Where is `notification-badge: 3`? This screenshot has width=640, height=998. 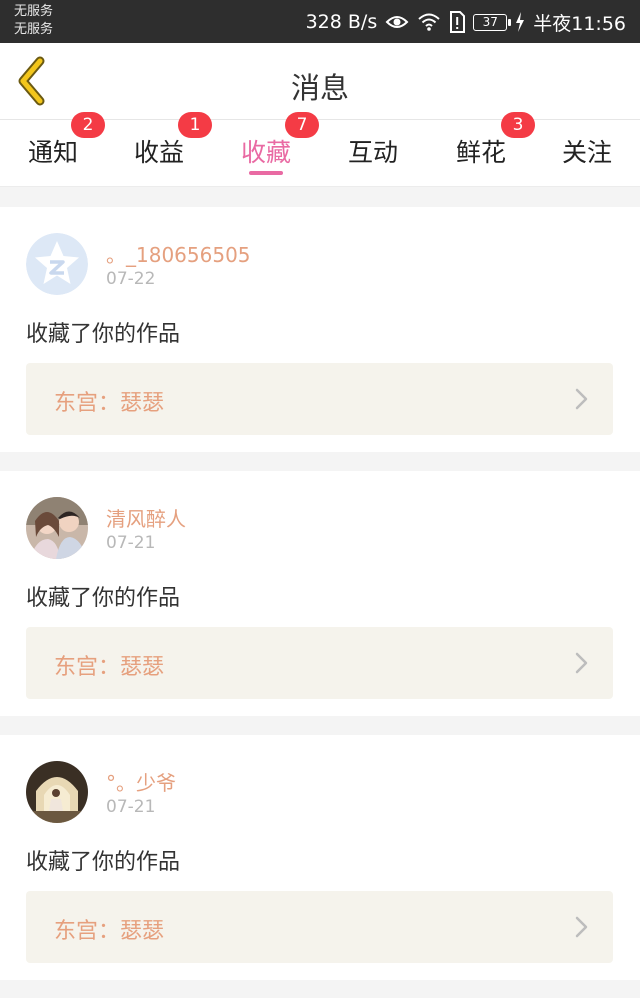
notification-badge: 3 is located at coordinates (518, 125).